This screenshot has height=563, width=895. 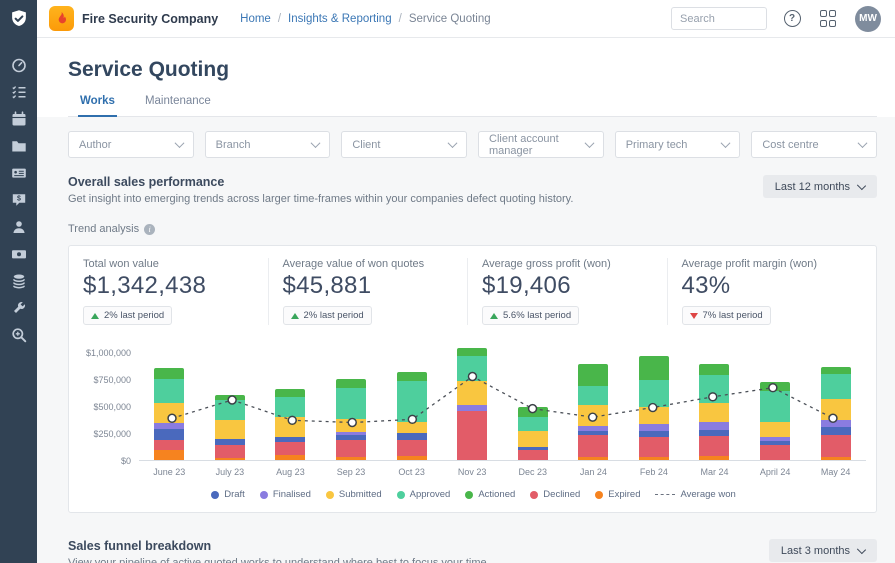 I want to click on x-axis-label: Feb 24, so click(x=653, y=472).